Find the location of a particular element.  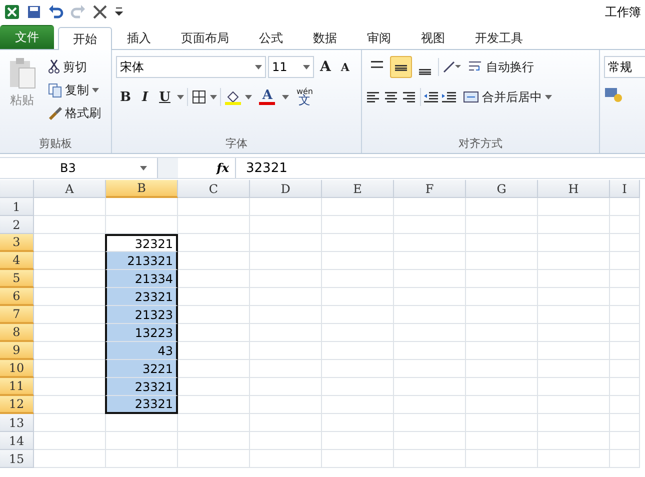

file-tab: 文件 is located at coordinates (27, 37).